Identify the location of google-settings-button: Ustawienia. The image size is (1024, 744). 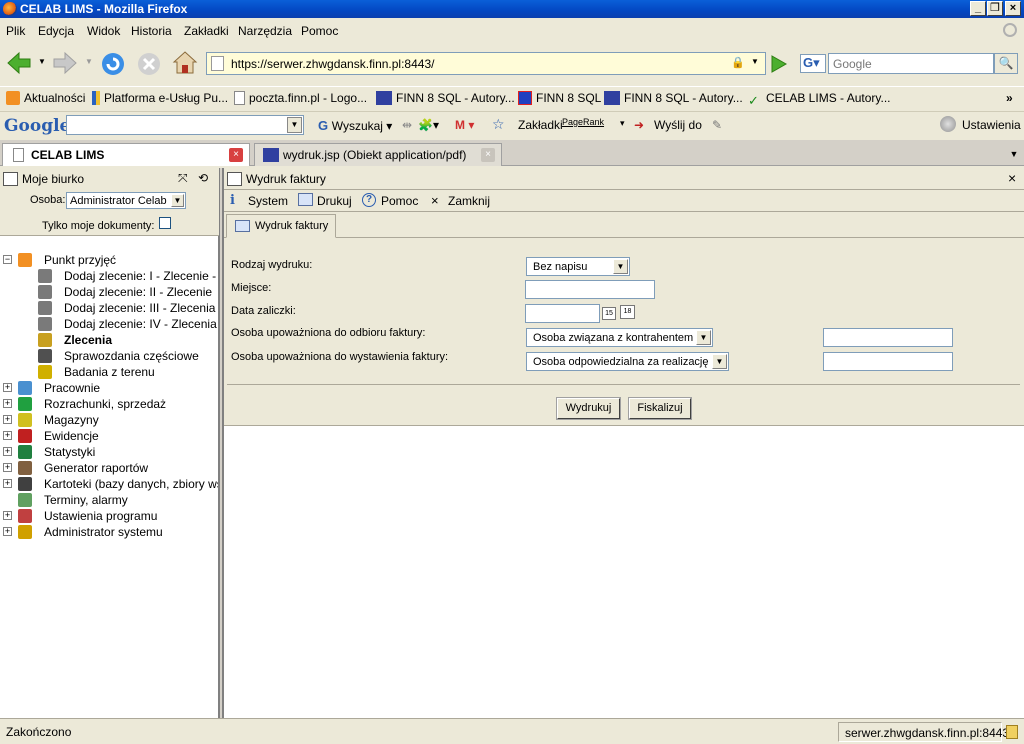
(991, 125).